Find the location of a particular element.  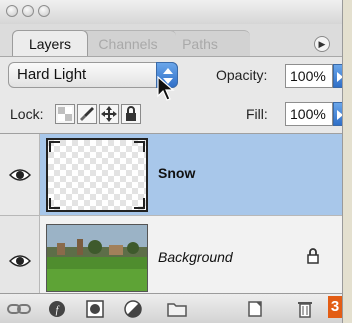

add-layer-mask-button is located at coordinates (95, 309).